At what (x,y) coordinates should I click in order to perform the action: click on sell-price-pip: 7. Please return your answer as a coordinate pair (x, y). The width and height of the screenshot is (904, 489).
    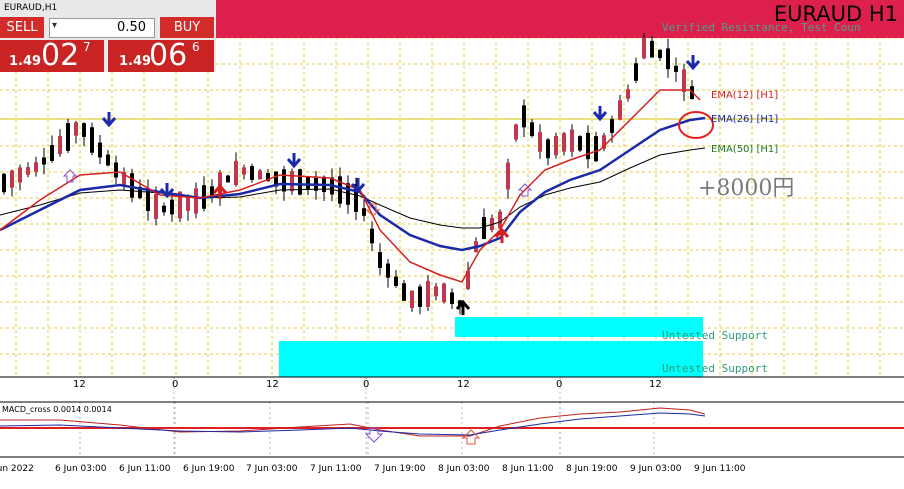
    Looking at the image, I should click on (87, 47).